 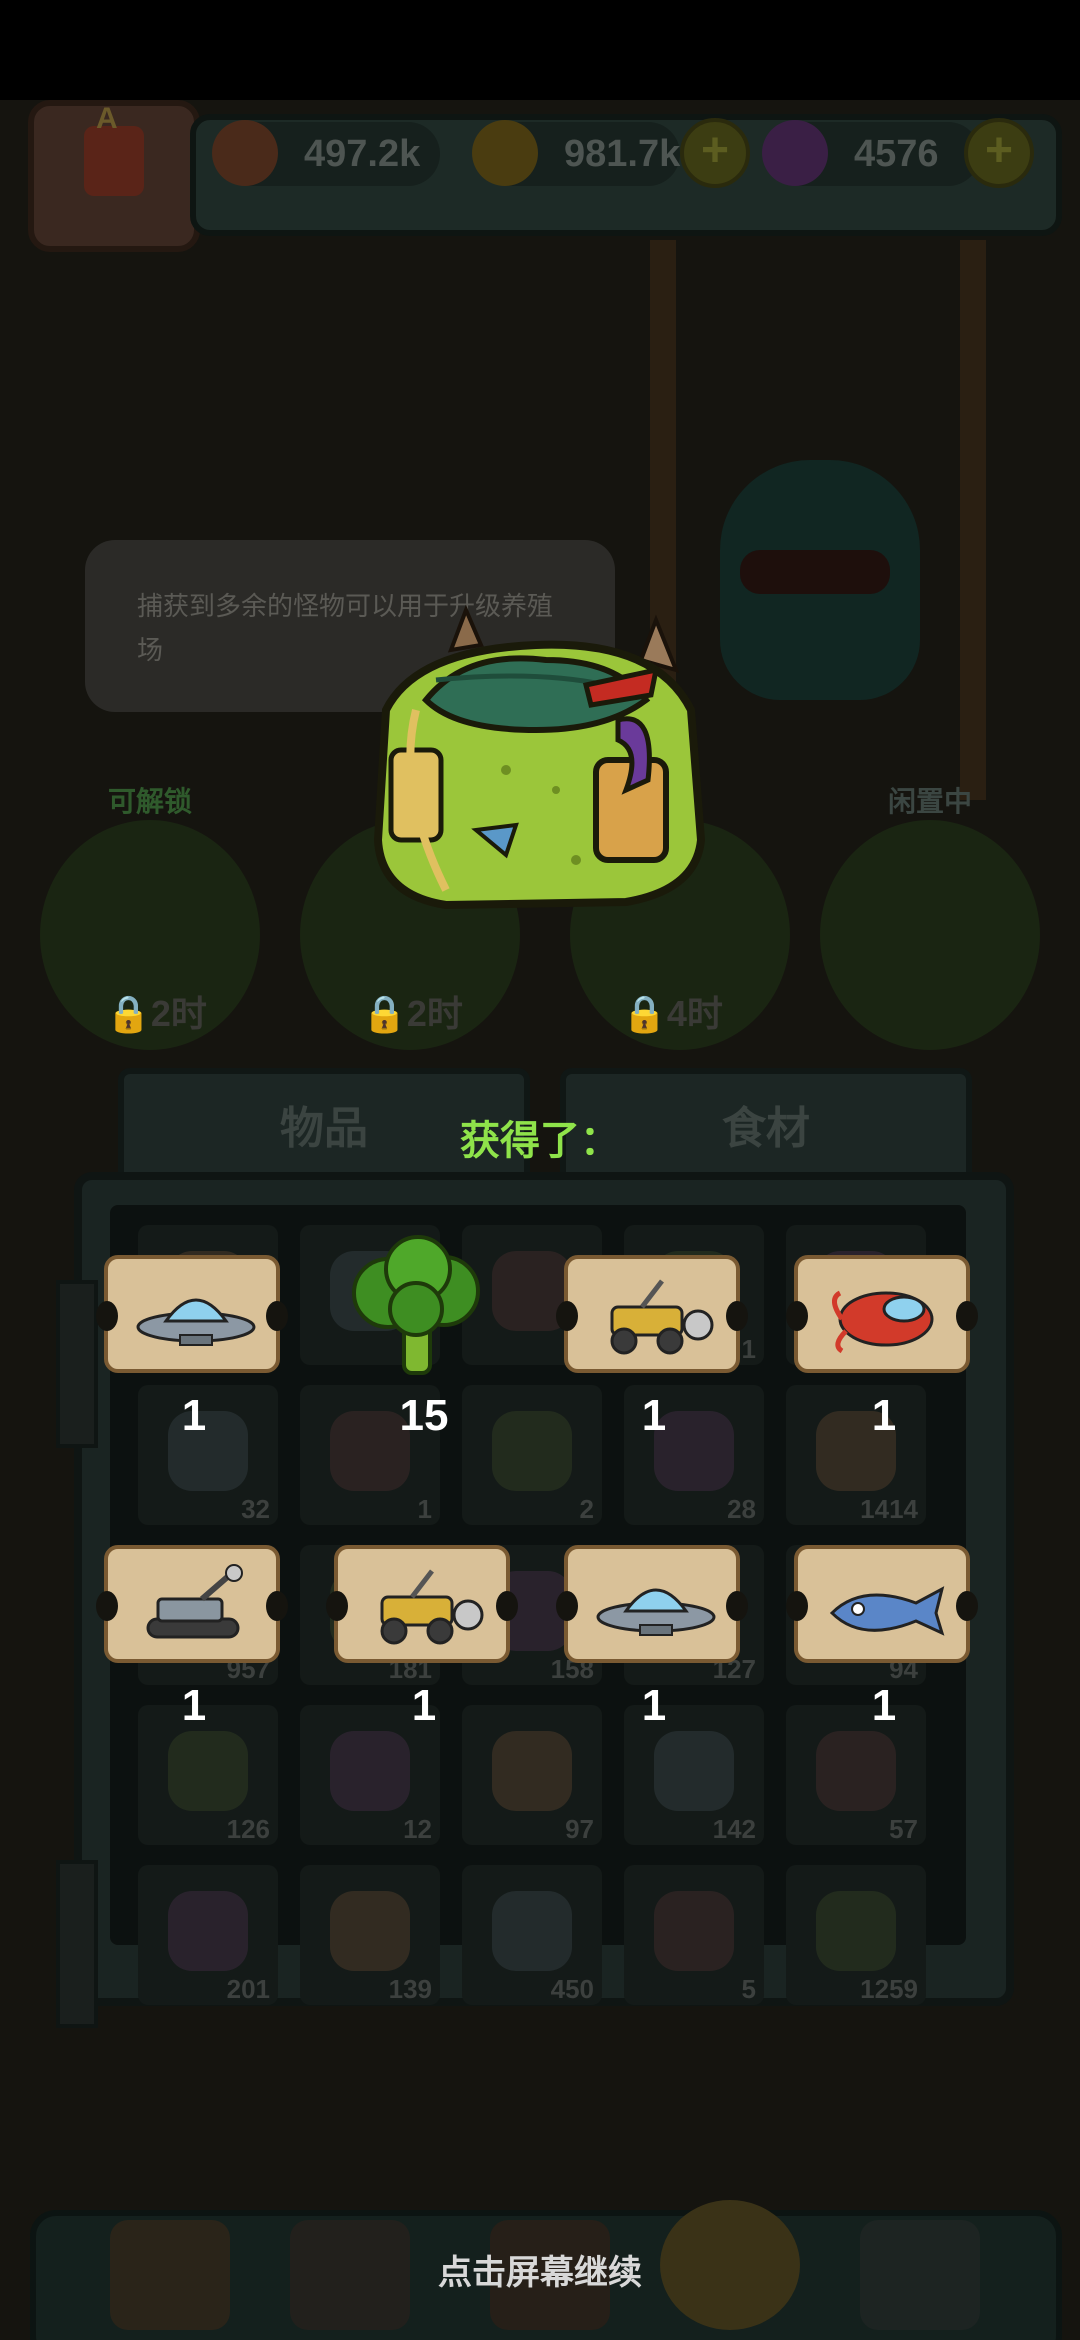 I want to click on green-backpack-chest-icon, so click(x=539, y=757).